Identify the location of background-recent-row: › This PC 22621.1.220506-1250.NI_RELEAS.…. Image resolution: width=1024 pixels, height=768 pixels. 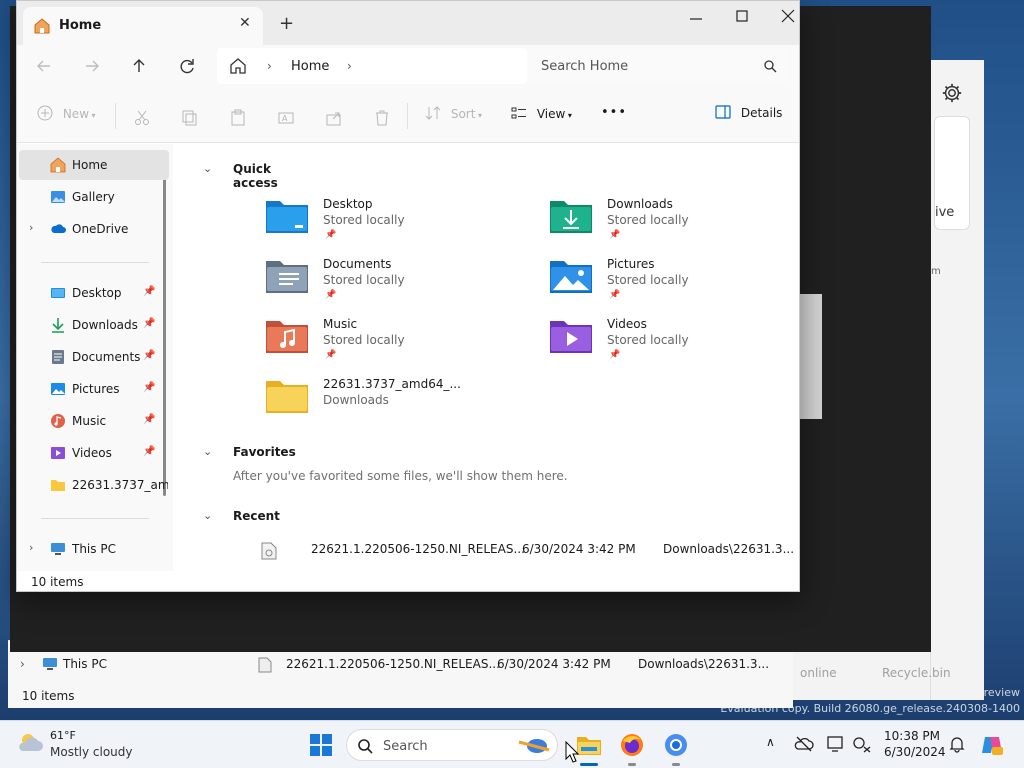
(400, 667).